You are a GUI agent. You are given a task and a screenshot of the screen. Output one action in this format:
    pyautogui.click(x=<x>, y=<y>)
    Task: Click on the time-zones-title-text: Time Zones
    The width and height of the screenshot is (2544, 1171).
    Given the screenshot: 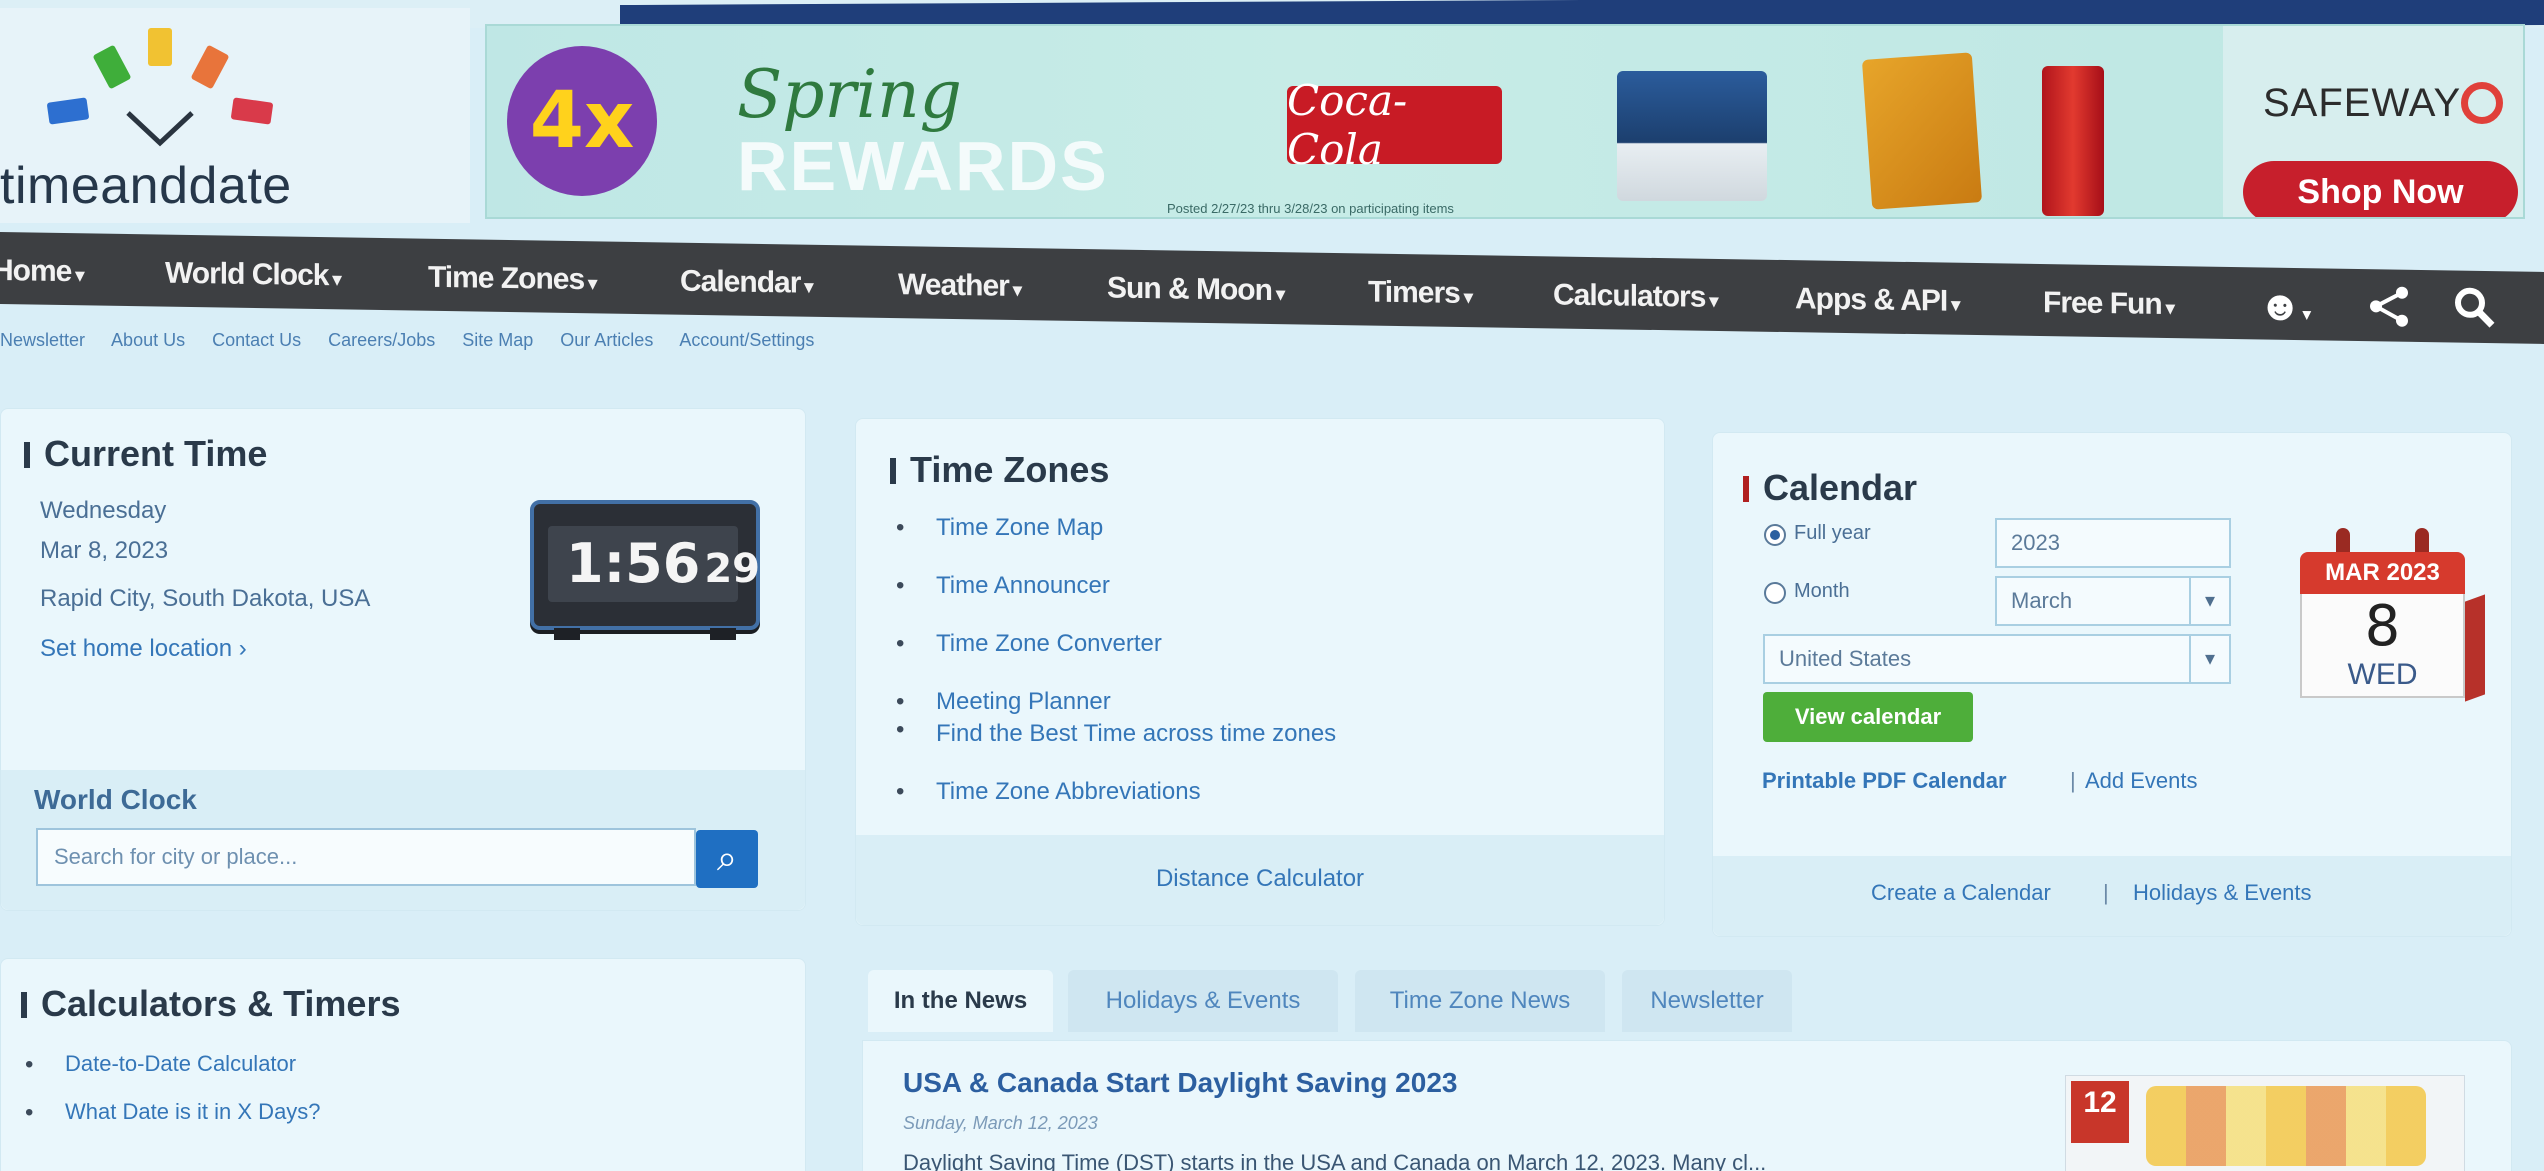 What is the action you would take?
    pyautogui.click(x=1010, y=469)
    